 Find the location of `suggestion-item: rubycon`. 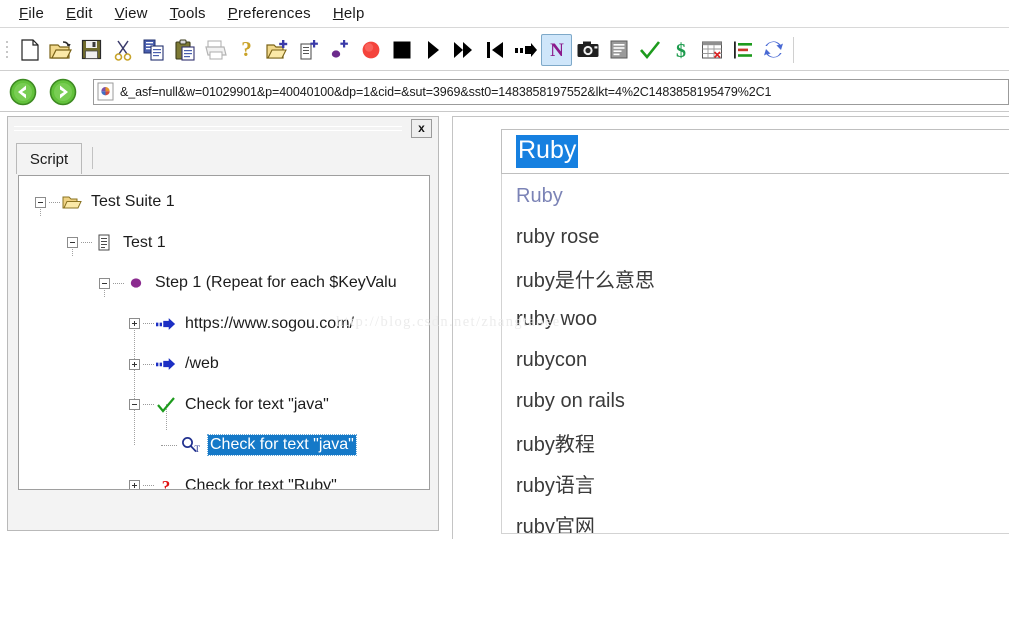

suggestion-item: rubycon is located at coordinates (755, 360).